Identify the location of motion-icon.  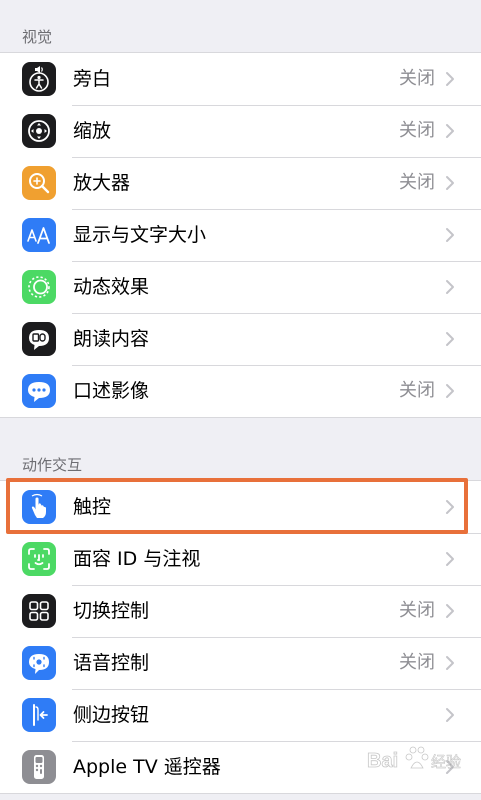
(39, 287).